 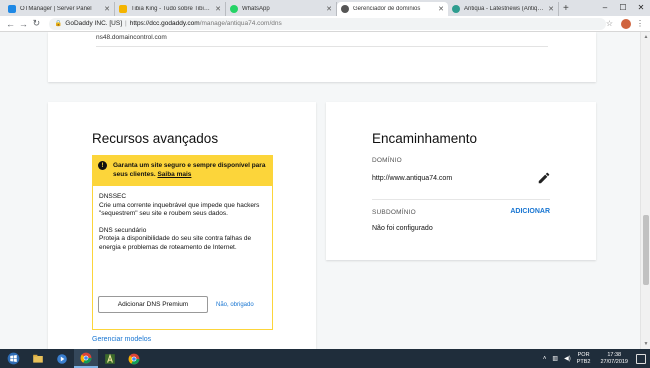 I want to click on reload-icon: ↻, so click(x=36, y=23).